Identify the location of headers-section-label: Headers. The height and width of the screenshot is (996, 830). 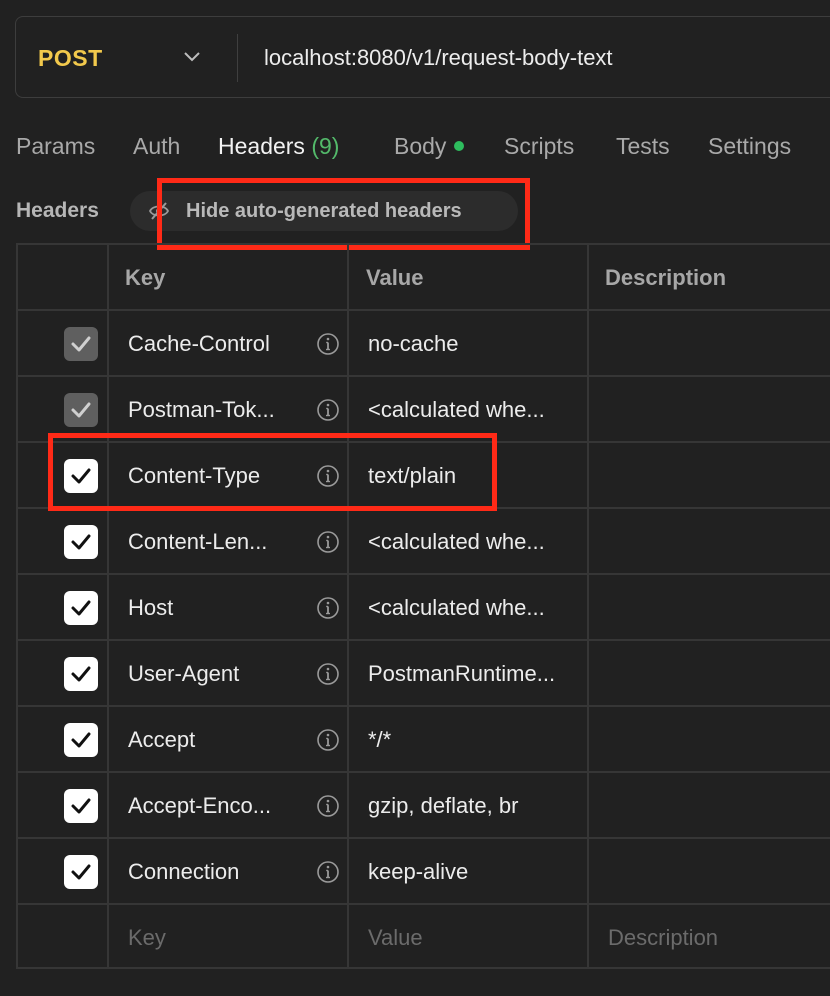
(57, 210).